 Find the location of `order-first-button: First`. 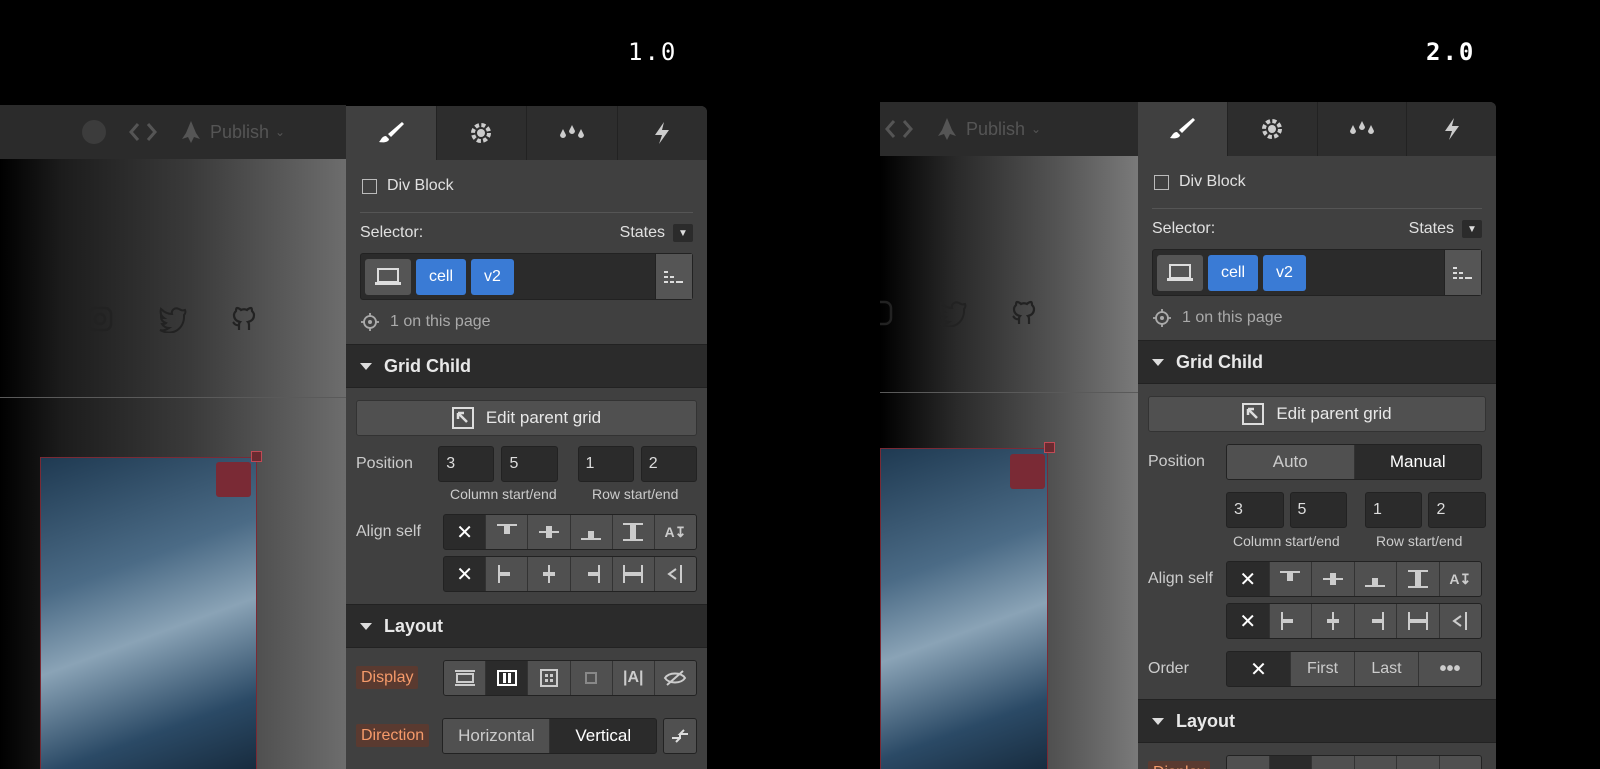

order-first-button: First is located at coordinates (1323, 669).